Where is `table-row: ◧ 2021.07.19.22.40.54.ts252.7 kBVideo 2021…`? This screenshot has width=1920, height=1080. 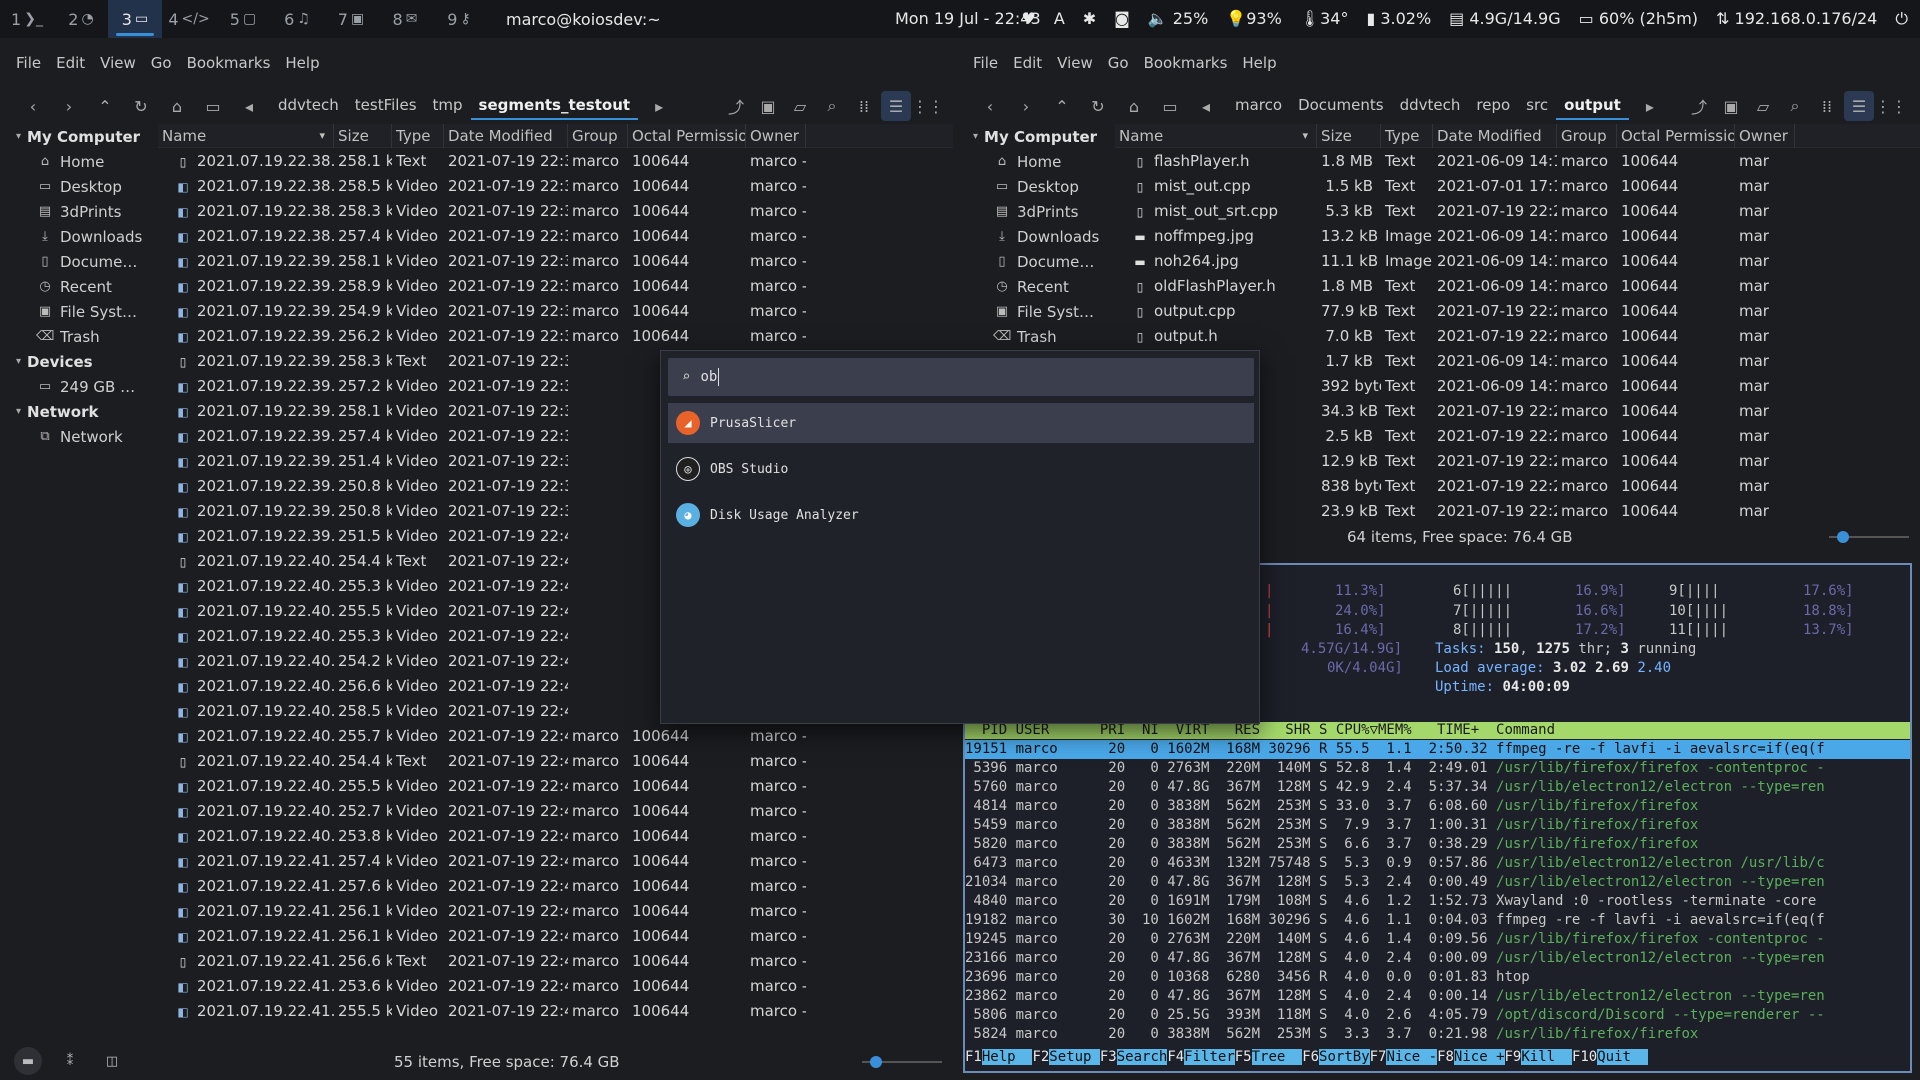 table-row: ◧ 2021.07.19.22.40.54.ts252.7 kBVideo 2021… is located at coordinates (555, 810).